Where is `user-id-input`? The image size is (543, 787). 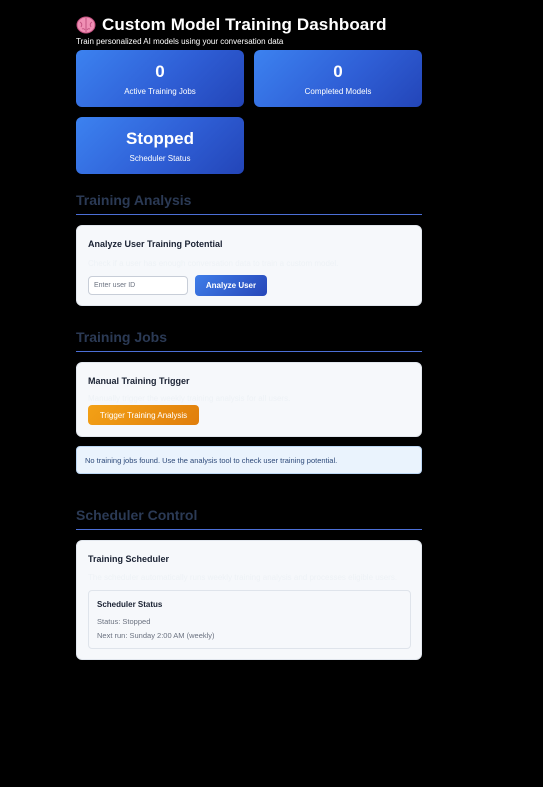 user-id-input is located at coordinates (138, 285).